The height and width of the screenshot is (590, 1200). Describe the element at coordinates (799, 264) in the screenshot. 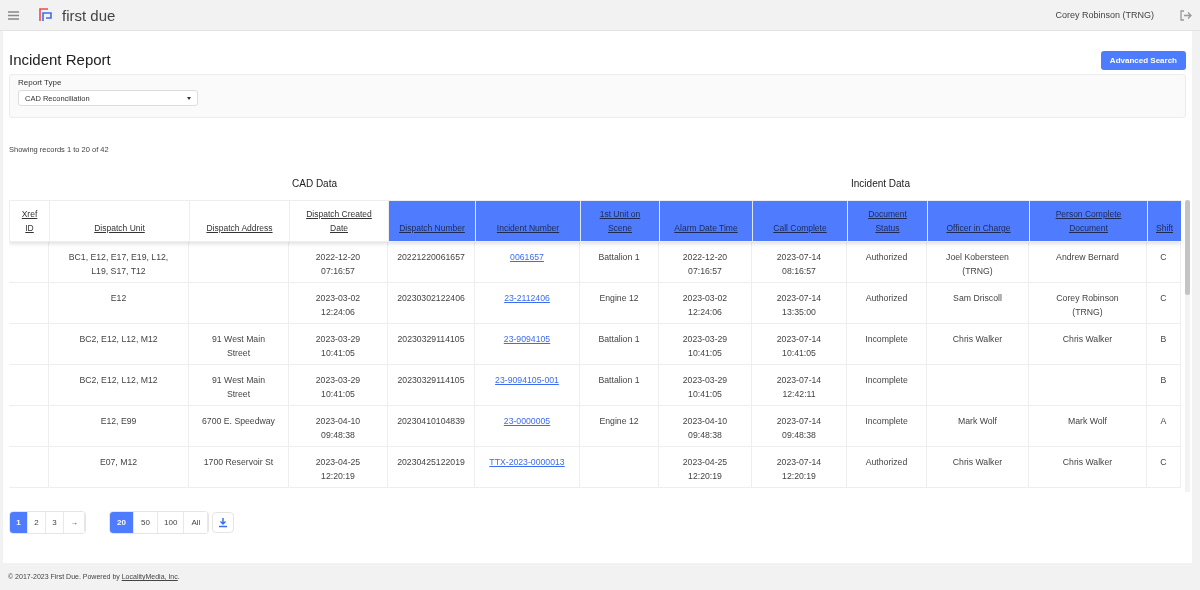

I see `table-cell-text: 2023-07-14 08:16:57` at that location.